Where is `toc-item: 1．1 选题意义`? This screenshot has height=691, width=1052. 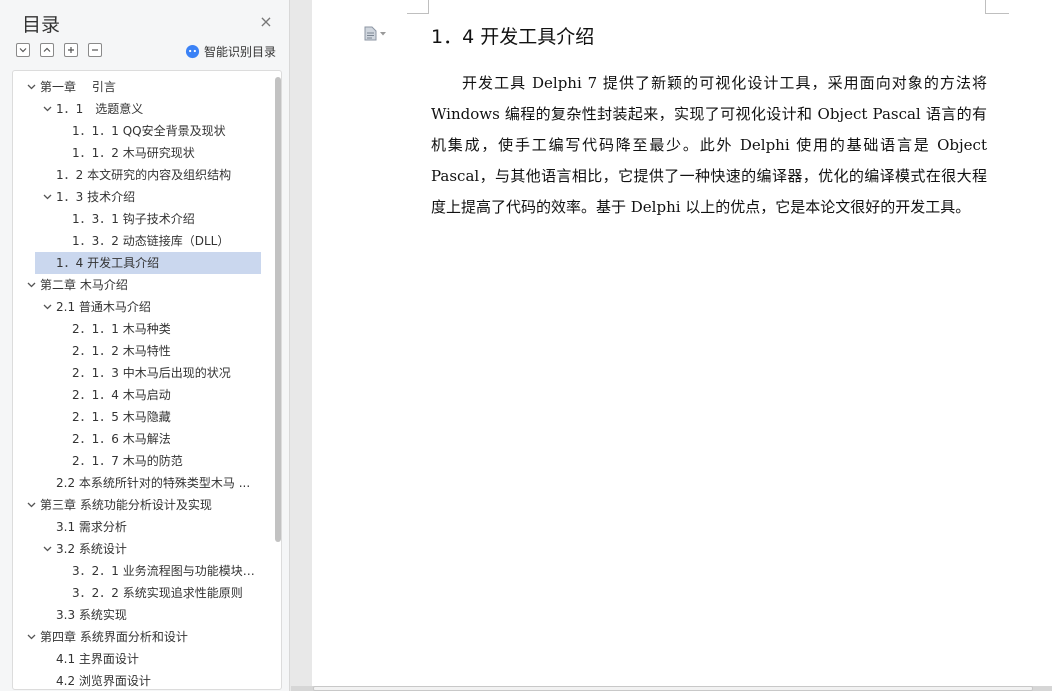
toc-item: 1．1 选题意义 is located at coordinates (143, 109).